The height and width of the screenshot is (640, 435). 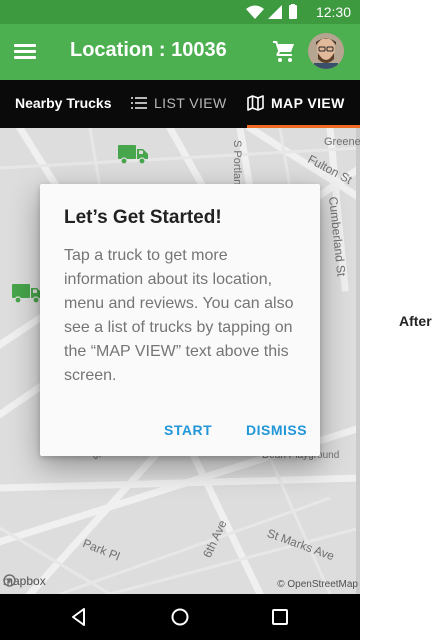 I want to click on status-bar: 12:30, so click(x=180, y=12).